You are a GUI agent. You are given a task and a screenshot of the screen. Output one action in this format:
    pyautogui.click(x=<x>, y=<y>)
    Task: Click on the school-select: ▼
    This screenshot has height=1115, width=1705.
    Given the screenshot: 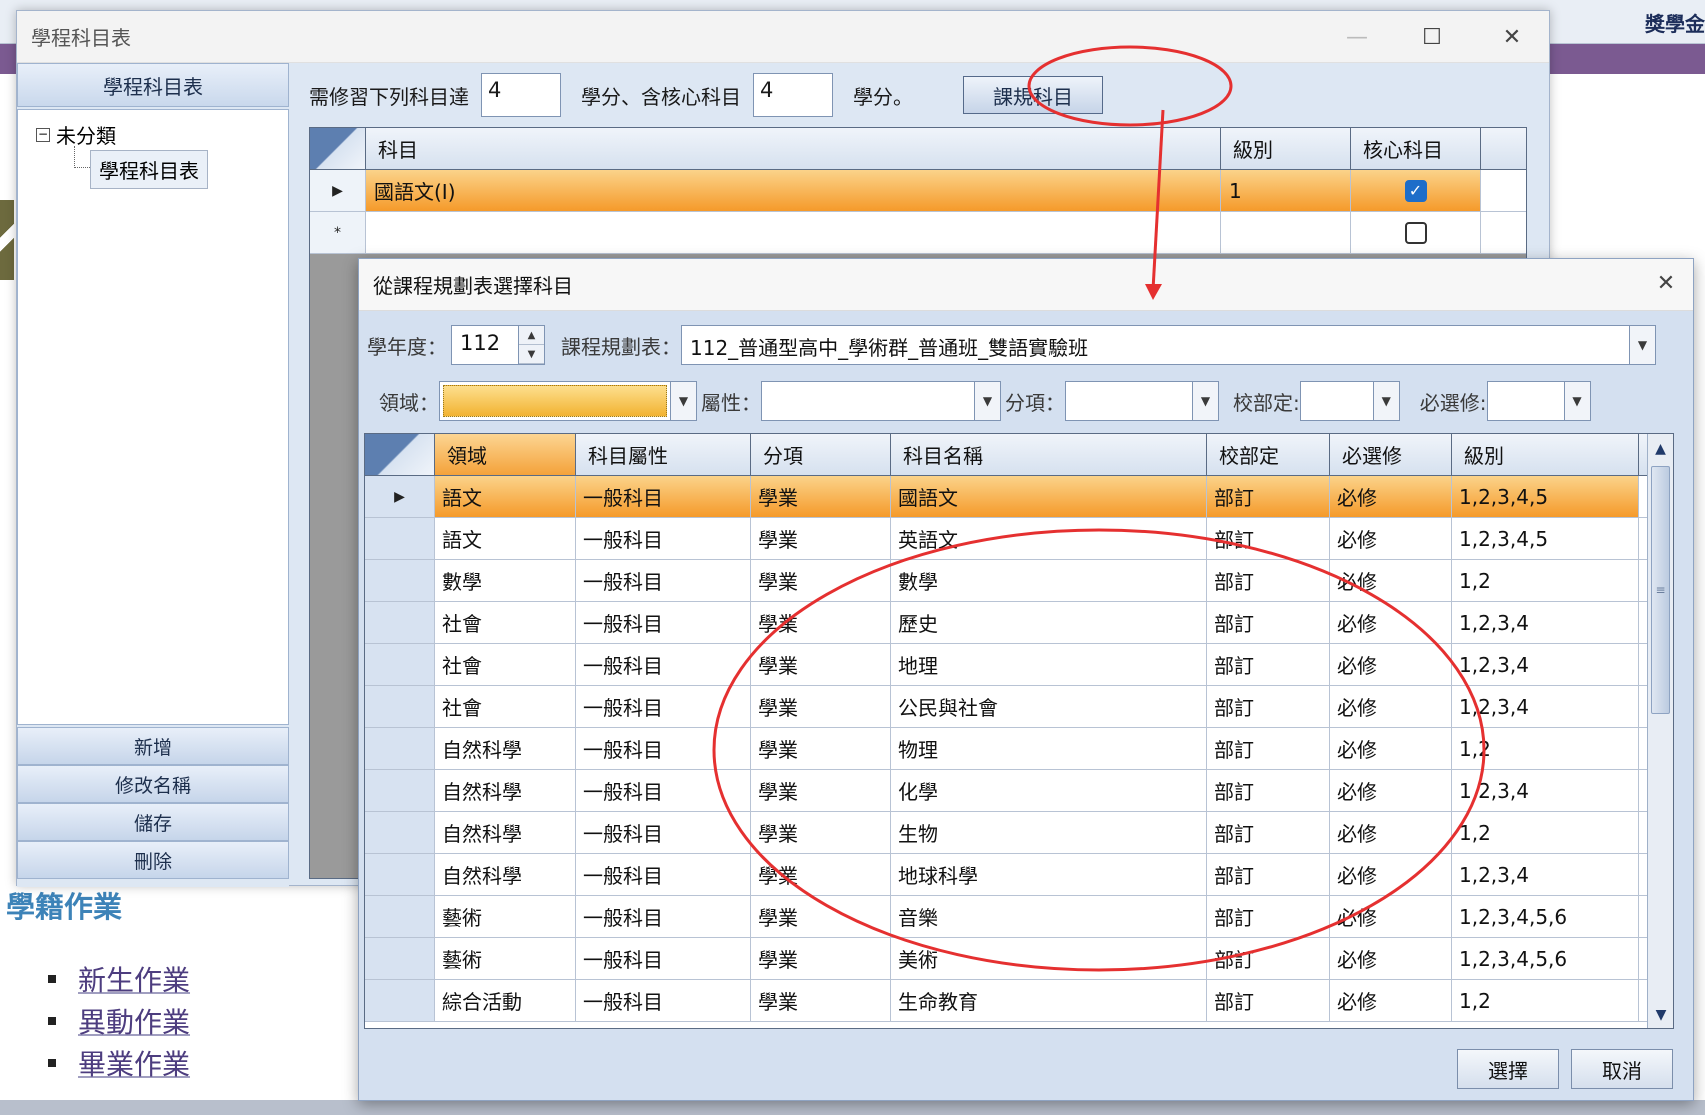 What is the action you would take?
    pyautogui.click(x=1349, y=401)
    